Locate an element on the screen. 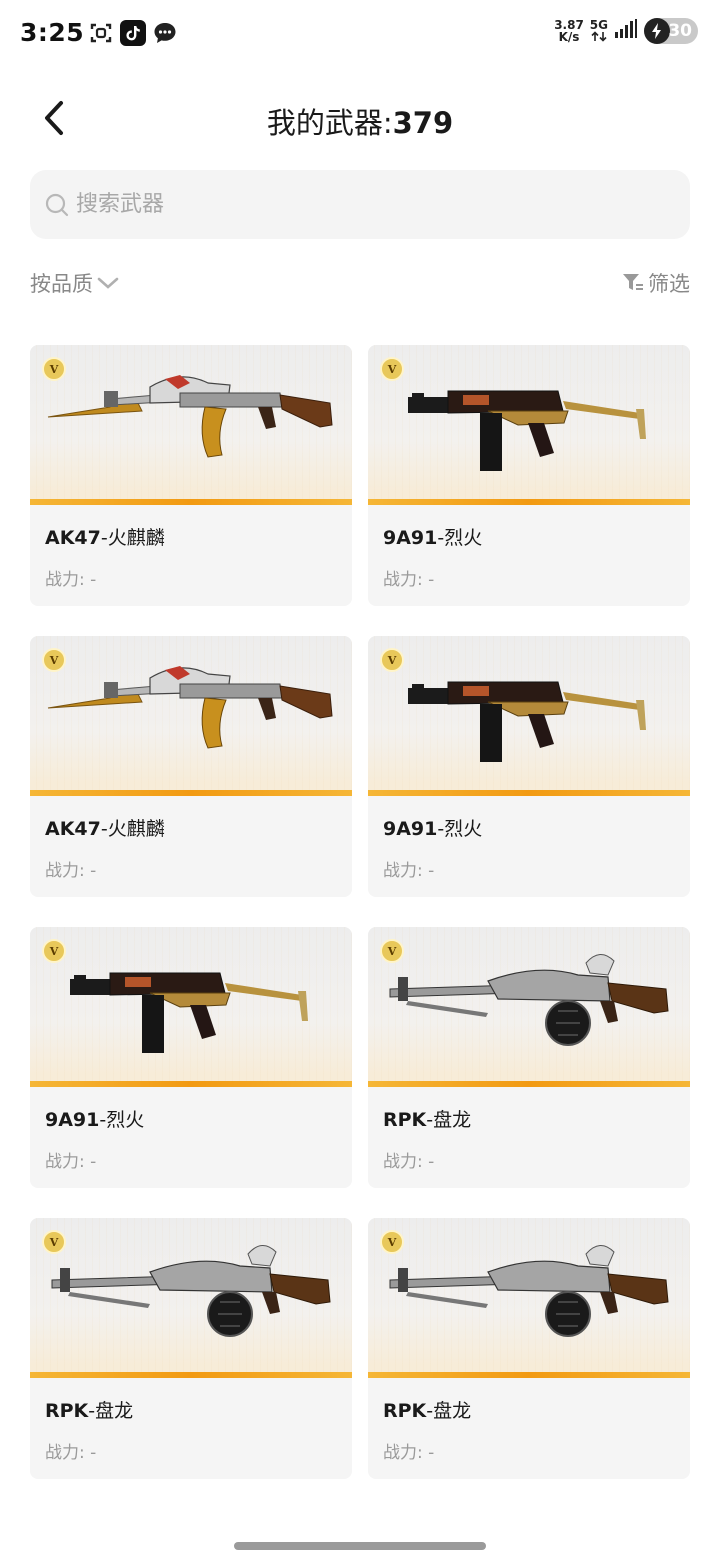 This screenshot has height=1560, width=720. network-label: 5G is located at coordinates (598, 24).